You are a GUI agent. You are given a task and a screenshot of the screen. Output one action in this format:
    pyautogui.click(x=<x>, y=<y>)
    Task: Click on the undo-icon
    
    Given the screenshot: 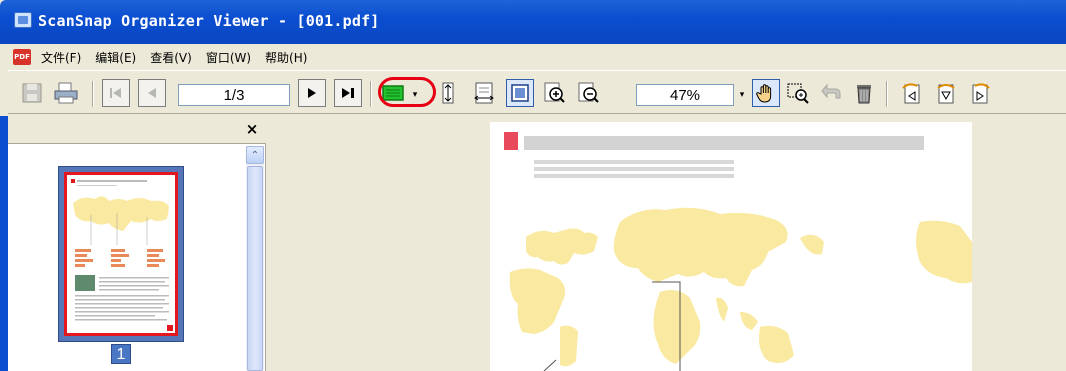 What is the action you would take?
    pyautogui.click(x=832, y=93)
    